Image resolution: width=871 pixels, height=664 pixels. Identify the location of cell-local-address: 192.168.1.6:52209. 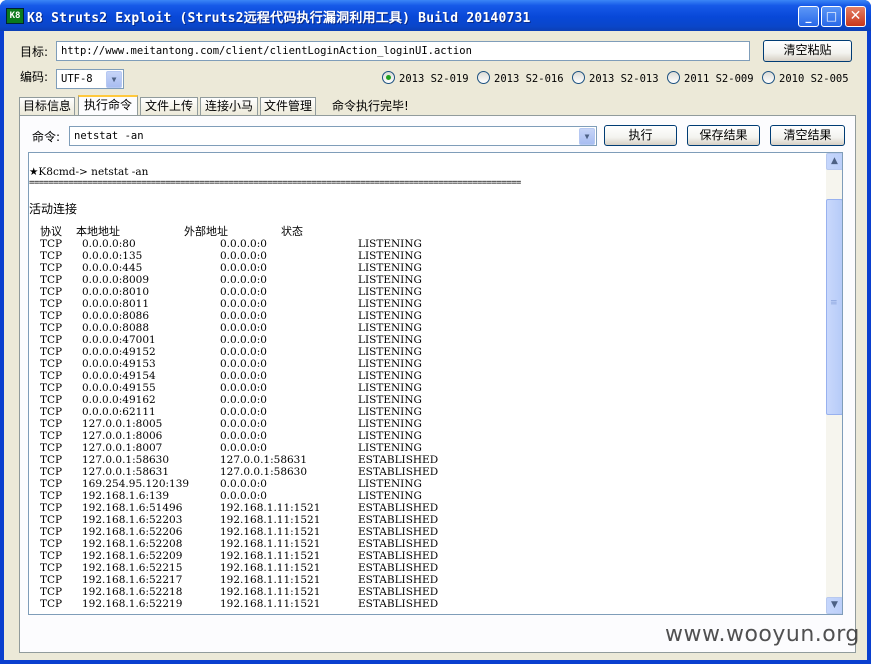
(132, 556).